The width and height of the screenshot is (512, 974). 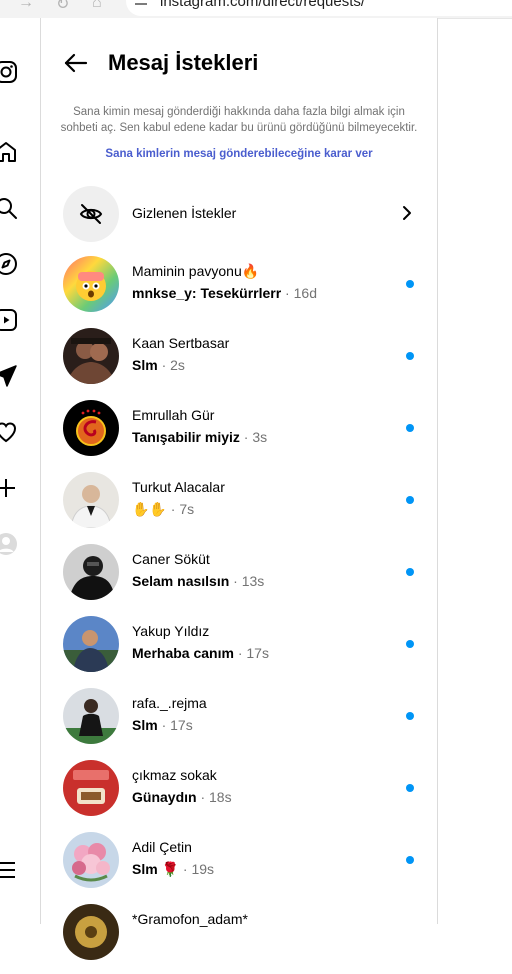 What do you see at coordinates (171, 559) in the screenshot?
I see `request-name: Caner Söküt` at bounding box center [171, 559].